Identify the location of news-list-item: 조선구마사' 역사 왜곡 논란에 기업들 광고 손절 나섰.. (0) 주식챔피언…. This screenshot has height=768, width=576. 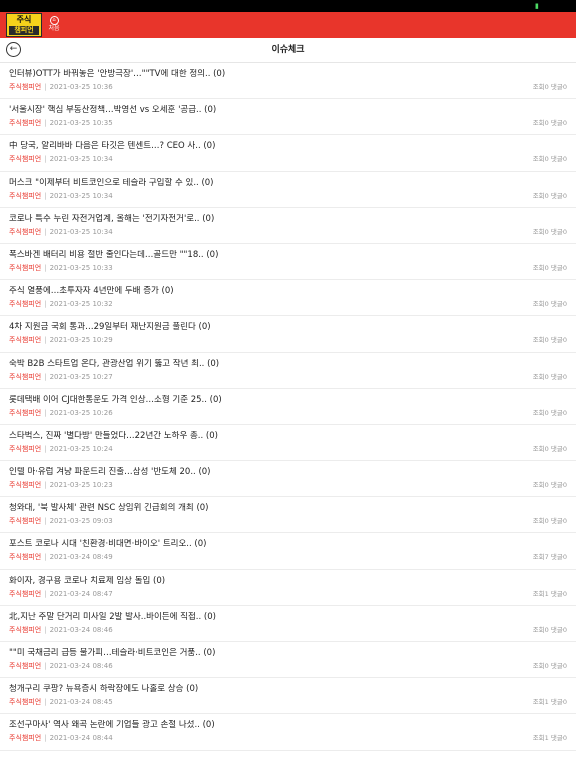
(288, 732).